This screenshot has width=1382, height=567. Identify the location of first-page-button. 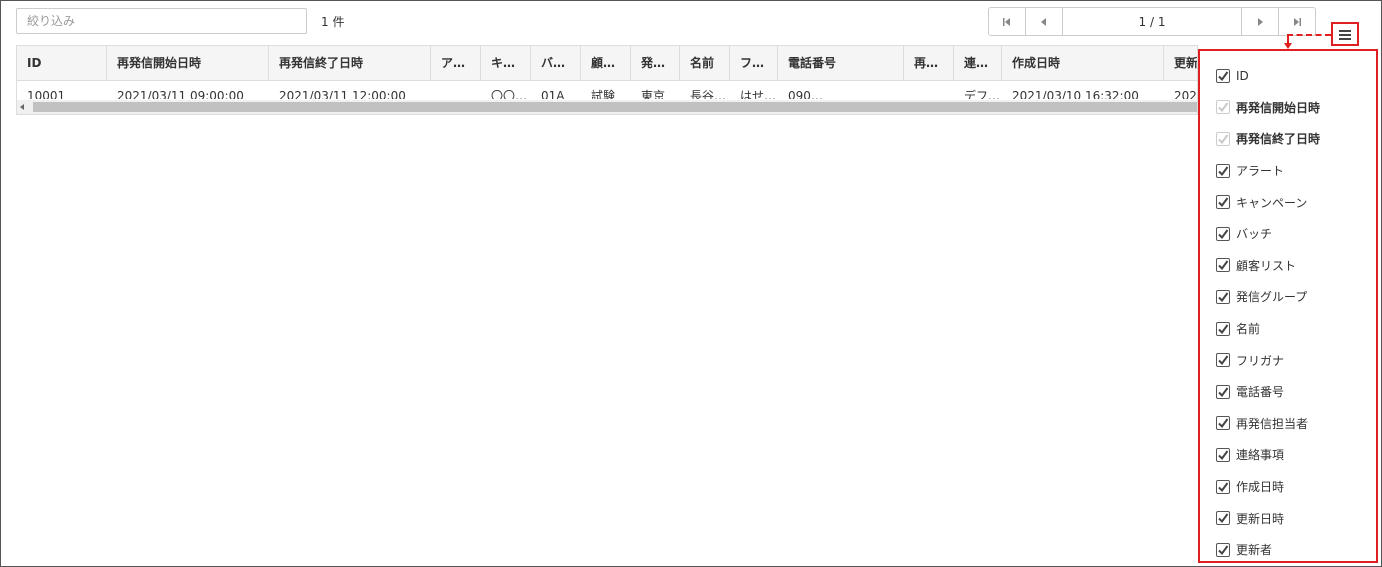
(1007, 21).